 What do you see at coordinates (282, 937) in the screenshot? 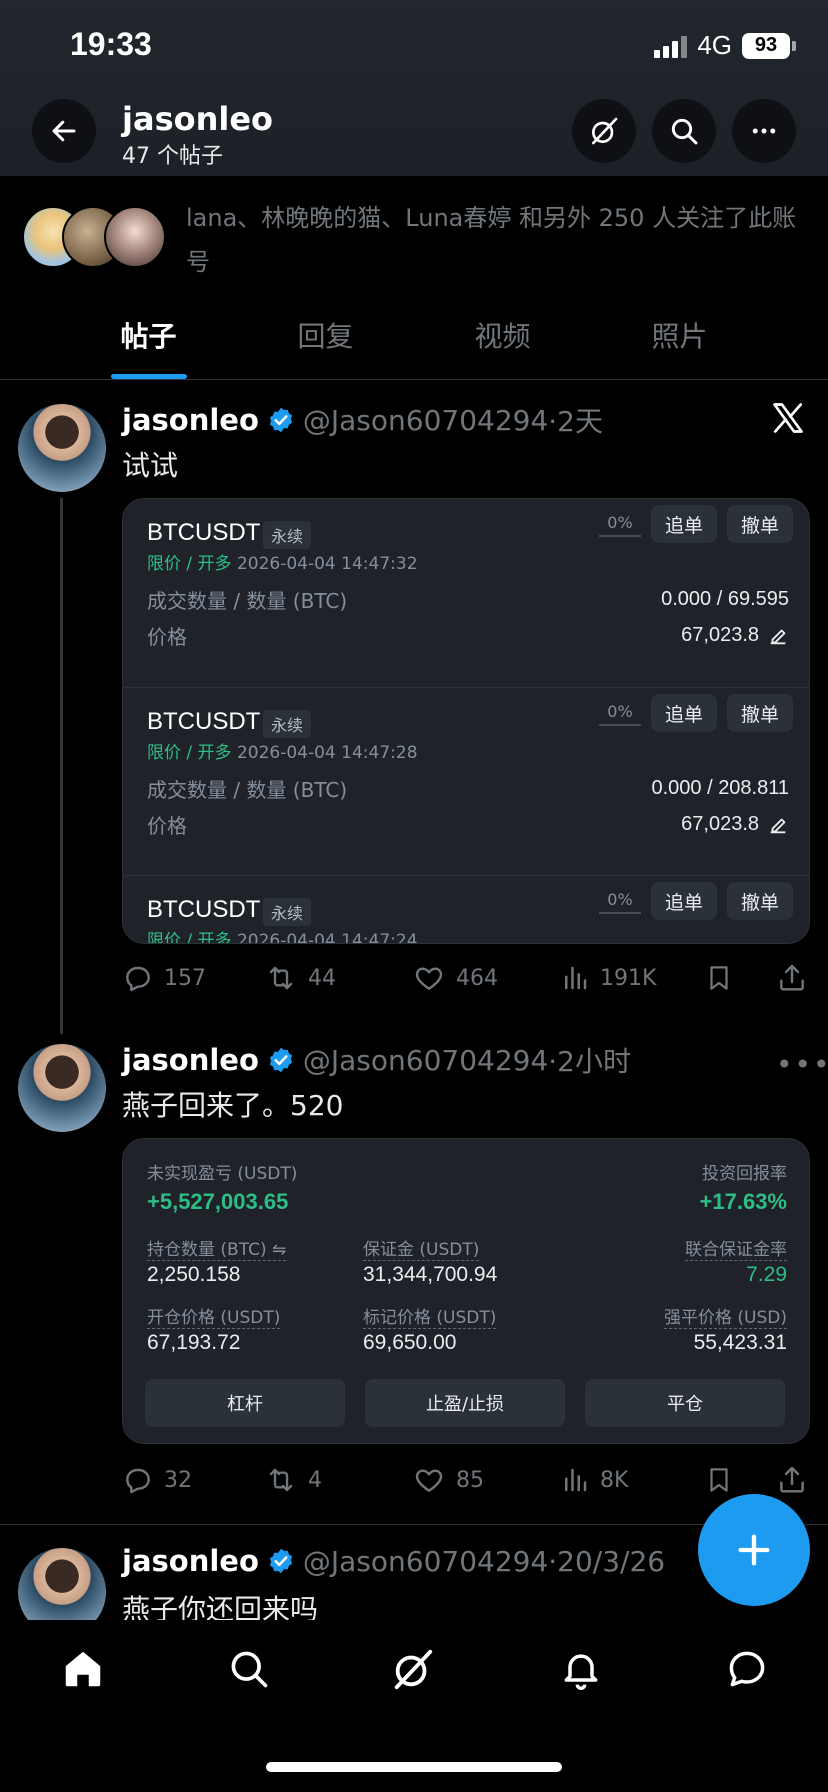
I see `order-subtitle: 限价 / 开多 2026-04-04 14:47:24` at bounding box center [282, 937].